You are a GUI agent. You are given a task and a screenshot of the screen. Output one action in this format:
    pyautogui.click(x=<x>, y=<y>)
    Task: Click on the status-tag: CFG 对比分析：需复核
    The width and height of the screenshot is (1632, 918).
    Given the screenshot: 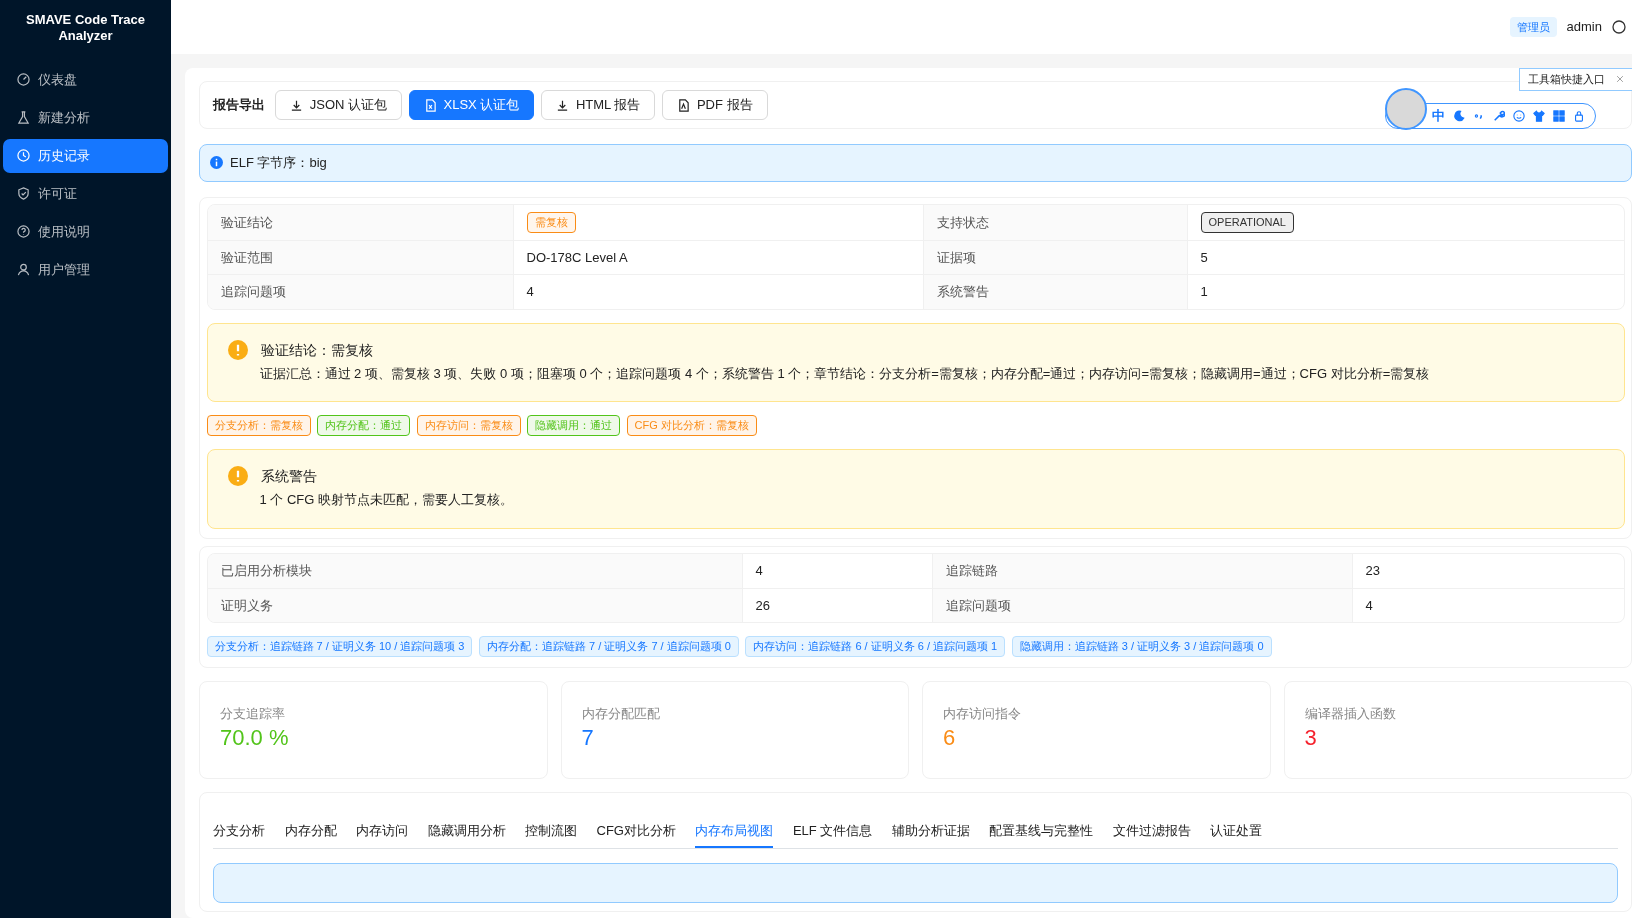 What is the action you would take?
    pyautogui.click(x=691, y=425)
    